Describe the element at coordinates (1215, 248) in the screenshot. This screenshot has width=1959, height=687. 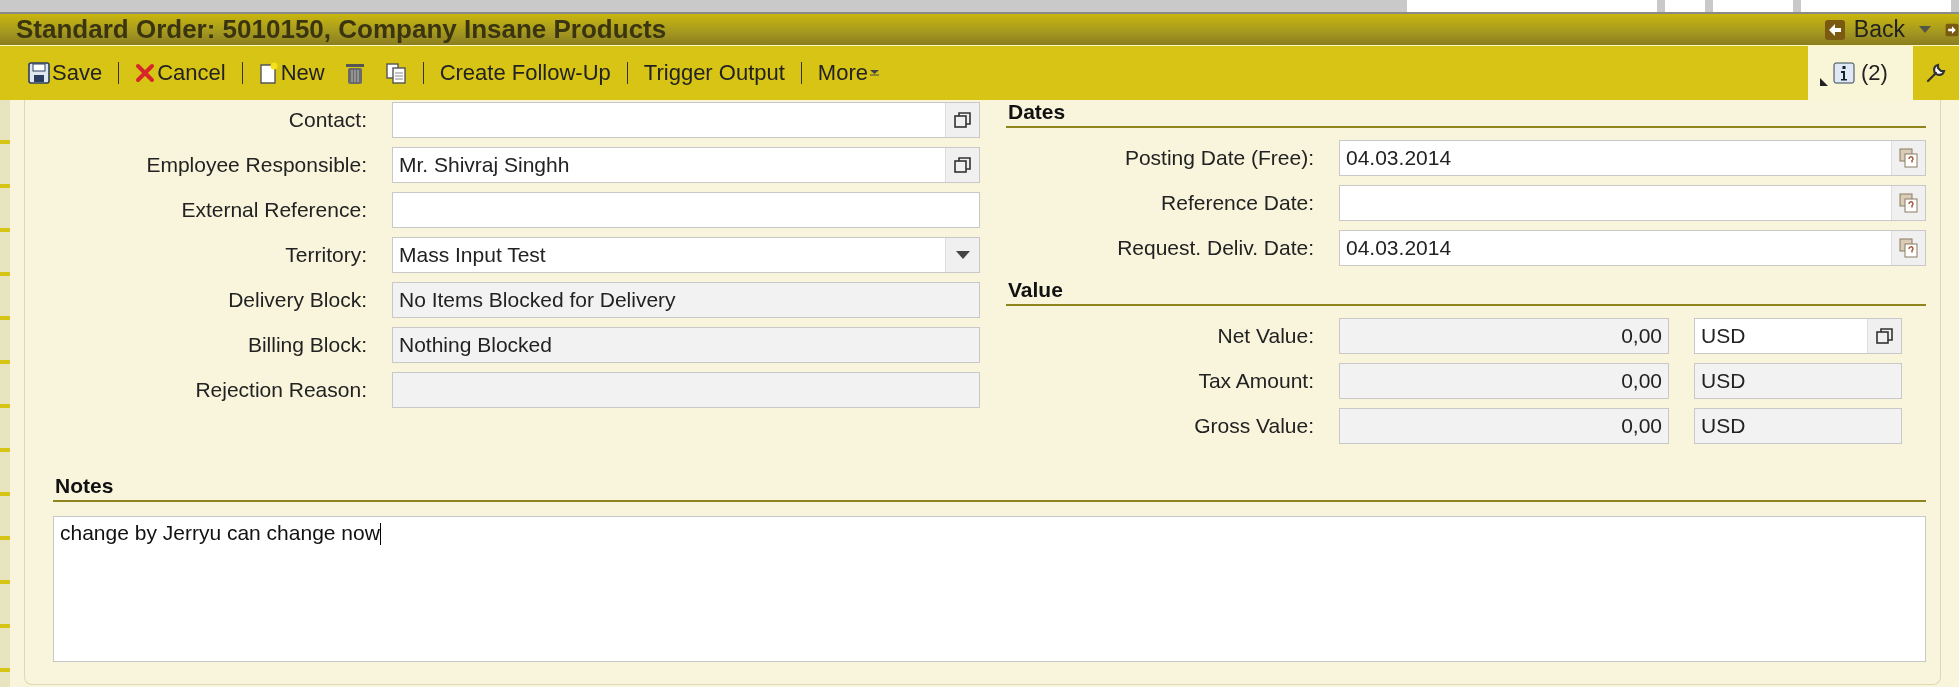
I see `field-label: Request. Deliv. Date:` at that location.